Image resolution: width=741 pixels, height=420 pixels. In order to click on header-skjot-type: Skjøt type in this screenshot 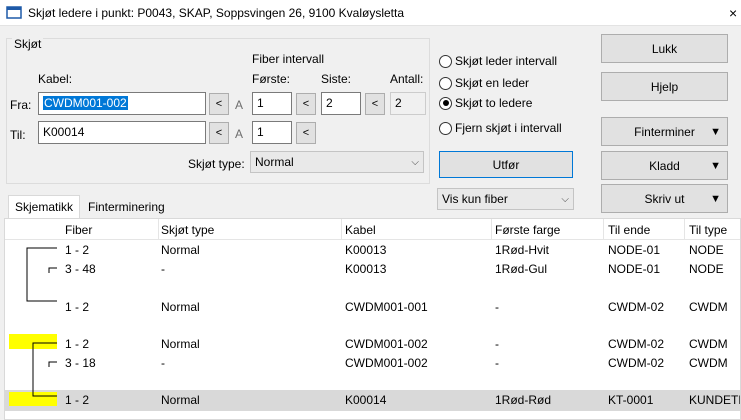, I will do `click(187, 231)`.